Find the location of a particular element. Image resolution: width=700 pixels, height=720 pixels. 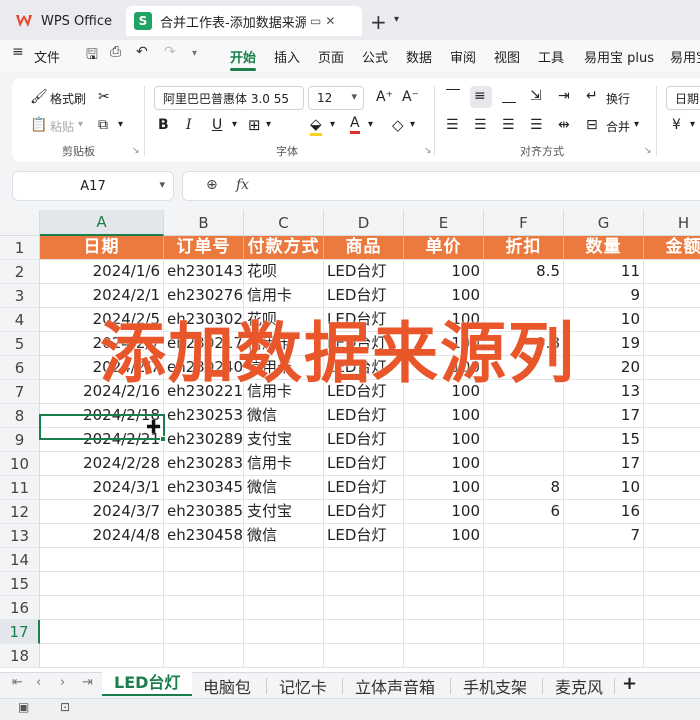

row-header-4: 4 is located at coordinates (20, 320).